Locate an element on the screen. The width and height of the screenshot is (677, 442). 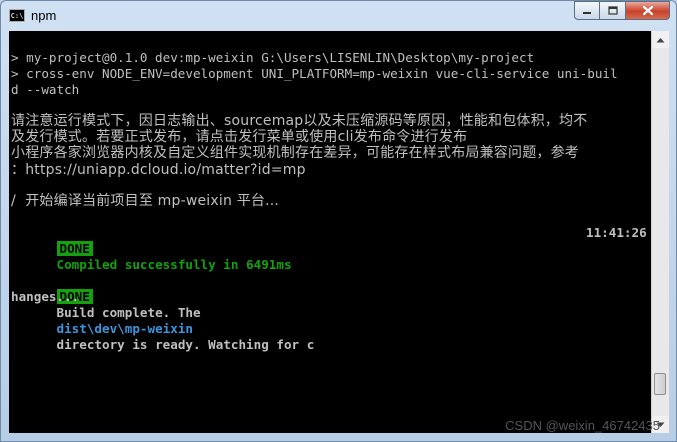
watermark: CSDN @weixin_46742435 is located at coordinates (582, 425).